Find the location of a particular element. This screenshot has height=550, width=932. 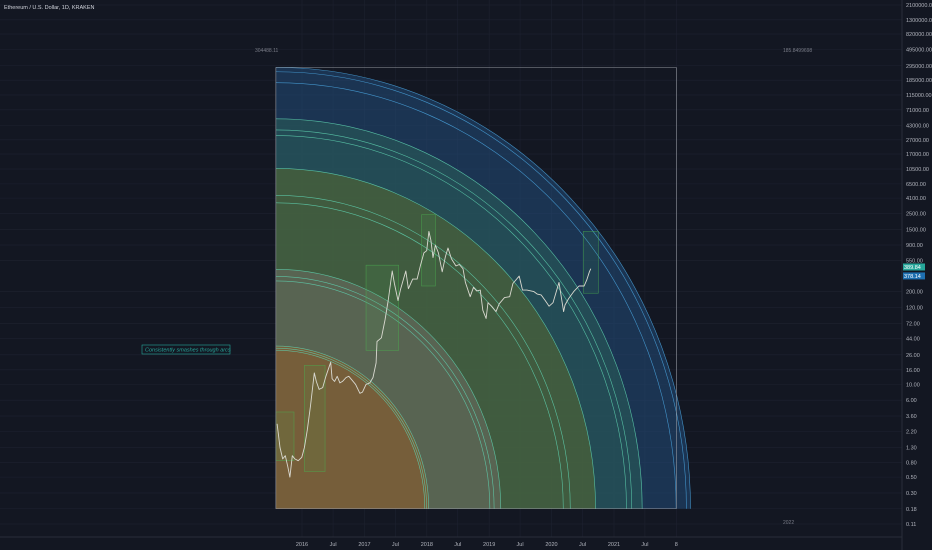

y-tick-label: 295000.00 is located at coordinates (919, 67).